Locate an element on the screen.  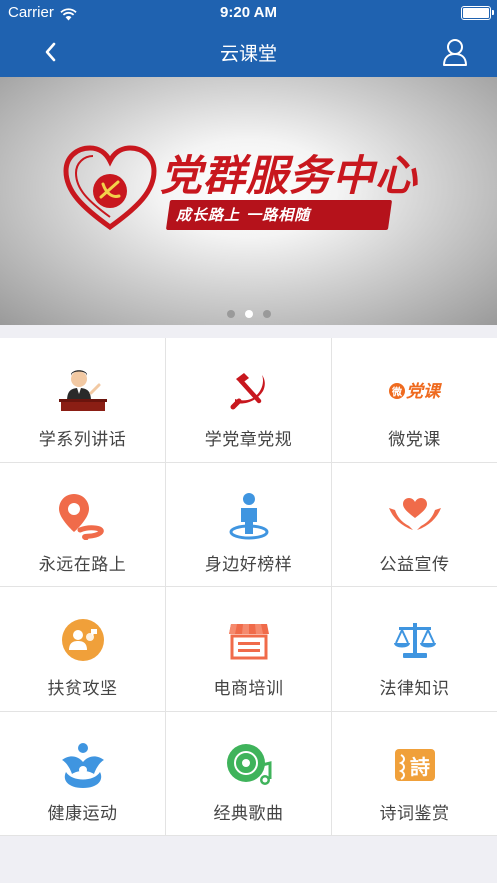
grid-item-label: 身边好榜样 is located at coordinates (248, 564).